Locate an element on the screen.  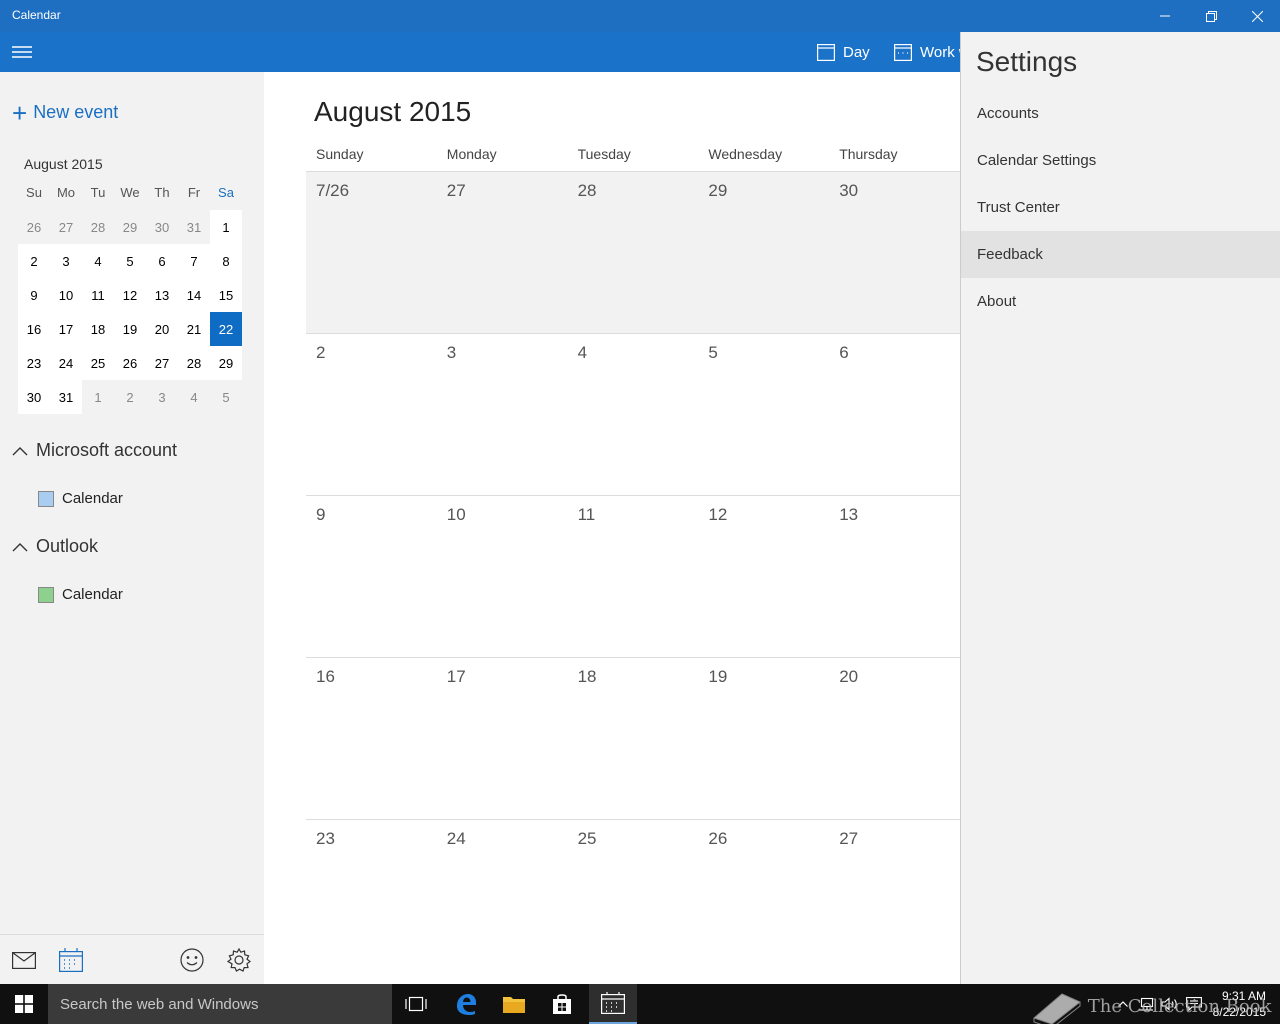
day-cell: 13 is located at coordinates (894, 576).